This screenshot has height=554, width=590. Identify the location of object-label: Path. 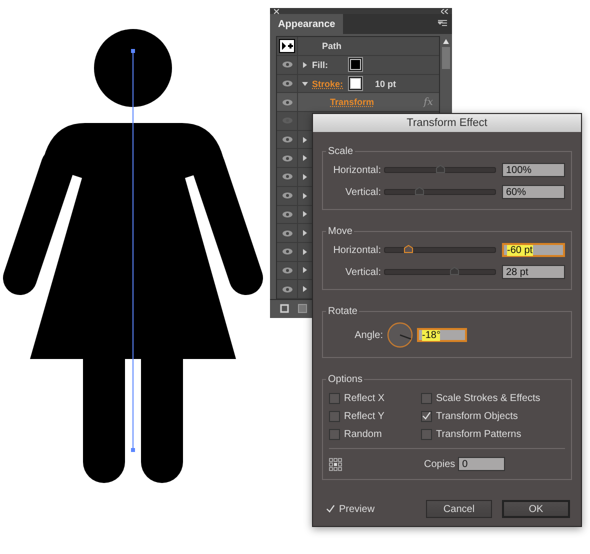
(332, 46).